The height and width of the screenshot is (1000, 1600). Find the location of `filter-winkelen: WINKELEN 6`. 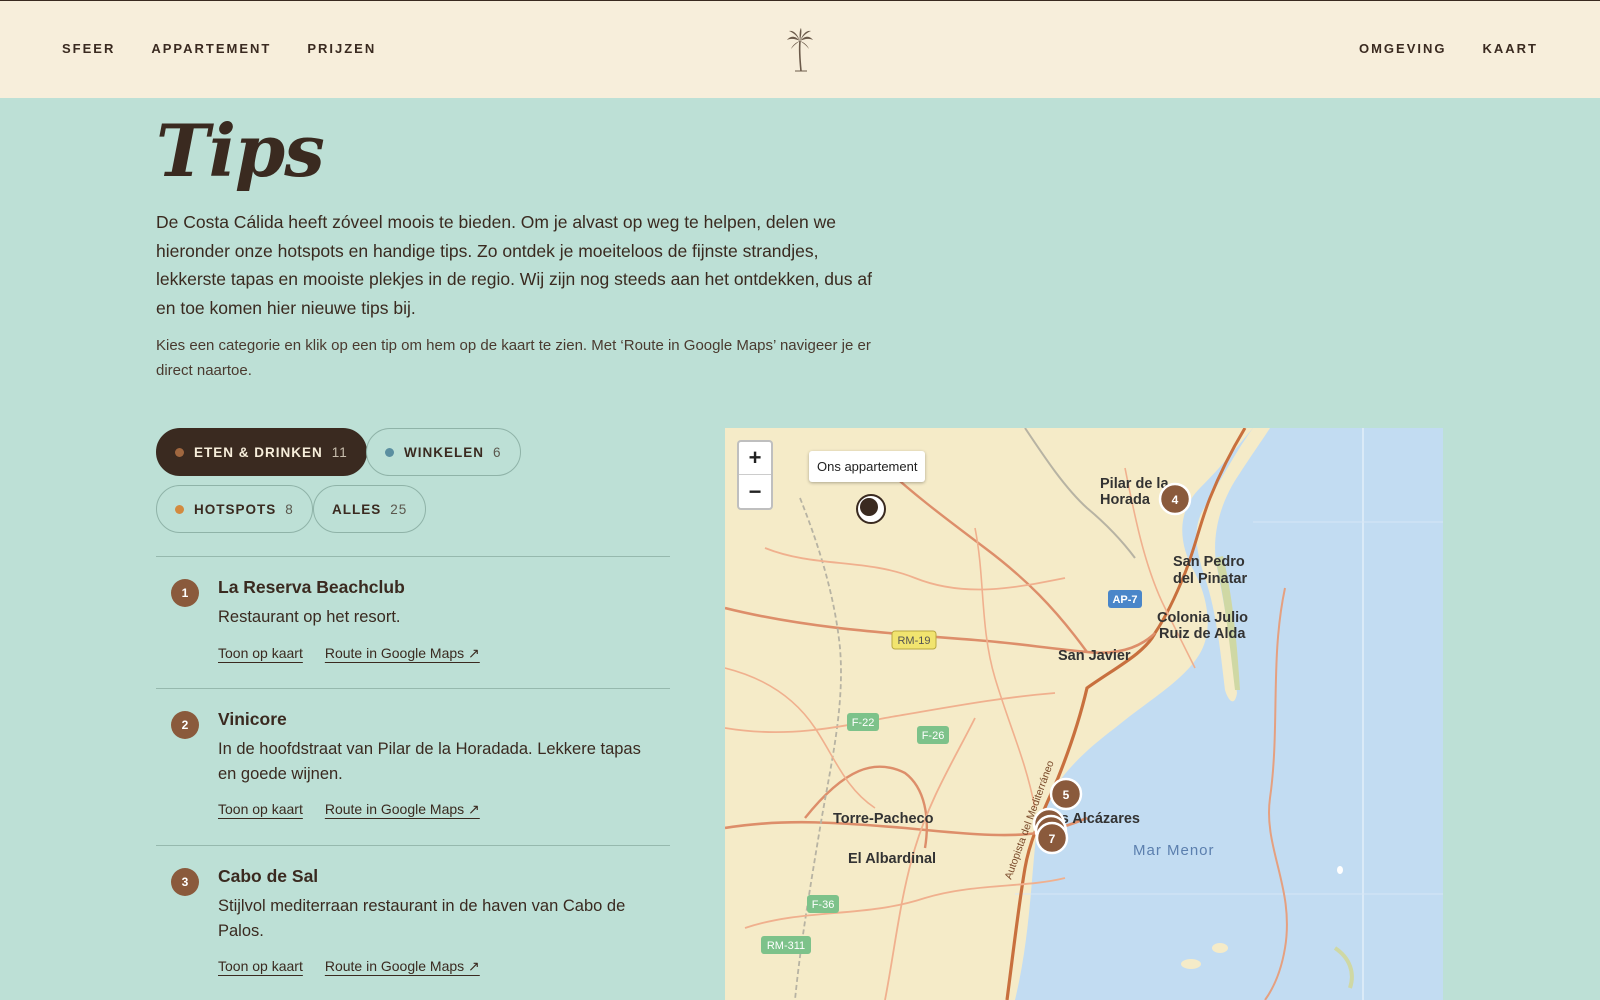

filter-winkelen: WINKELEN 6 is located at coordinates (443, 452).